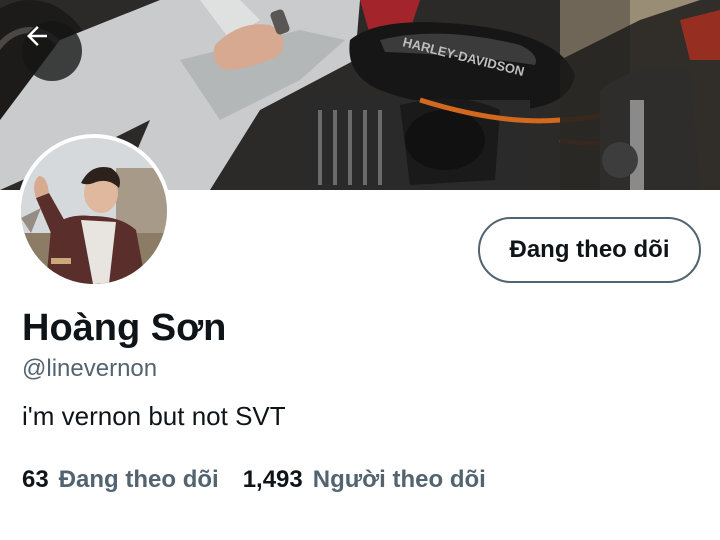 This screenshot has height=540, width=720. I want to click on profile-handle: @linevernon, so click(90, 368).